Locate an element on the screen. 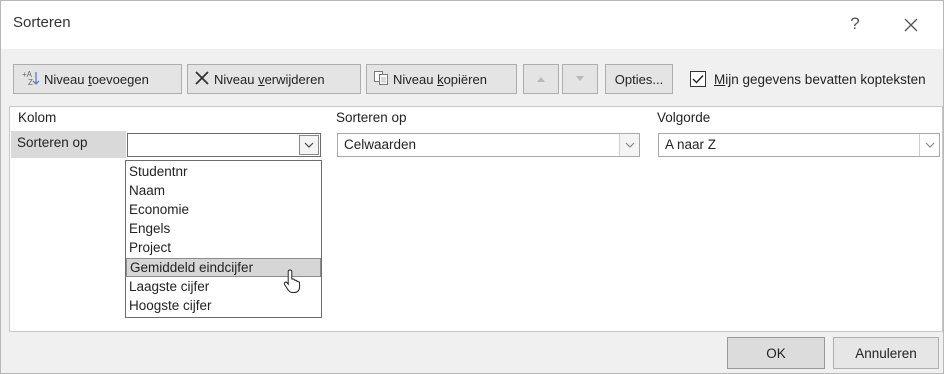 This screenshot has height=374, width=944. column-select is located at coordinates (224, 145).